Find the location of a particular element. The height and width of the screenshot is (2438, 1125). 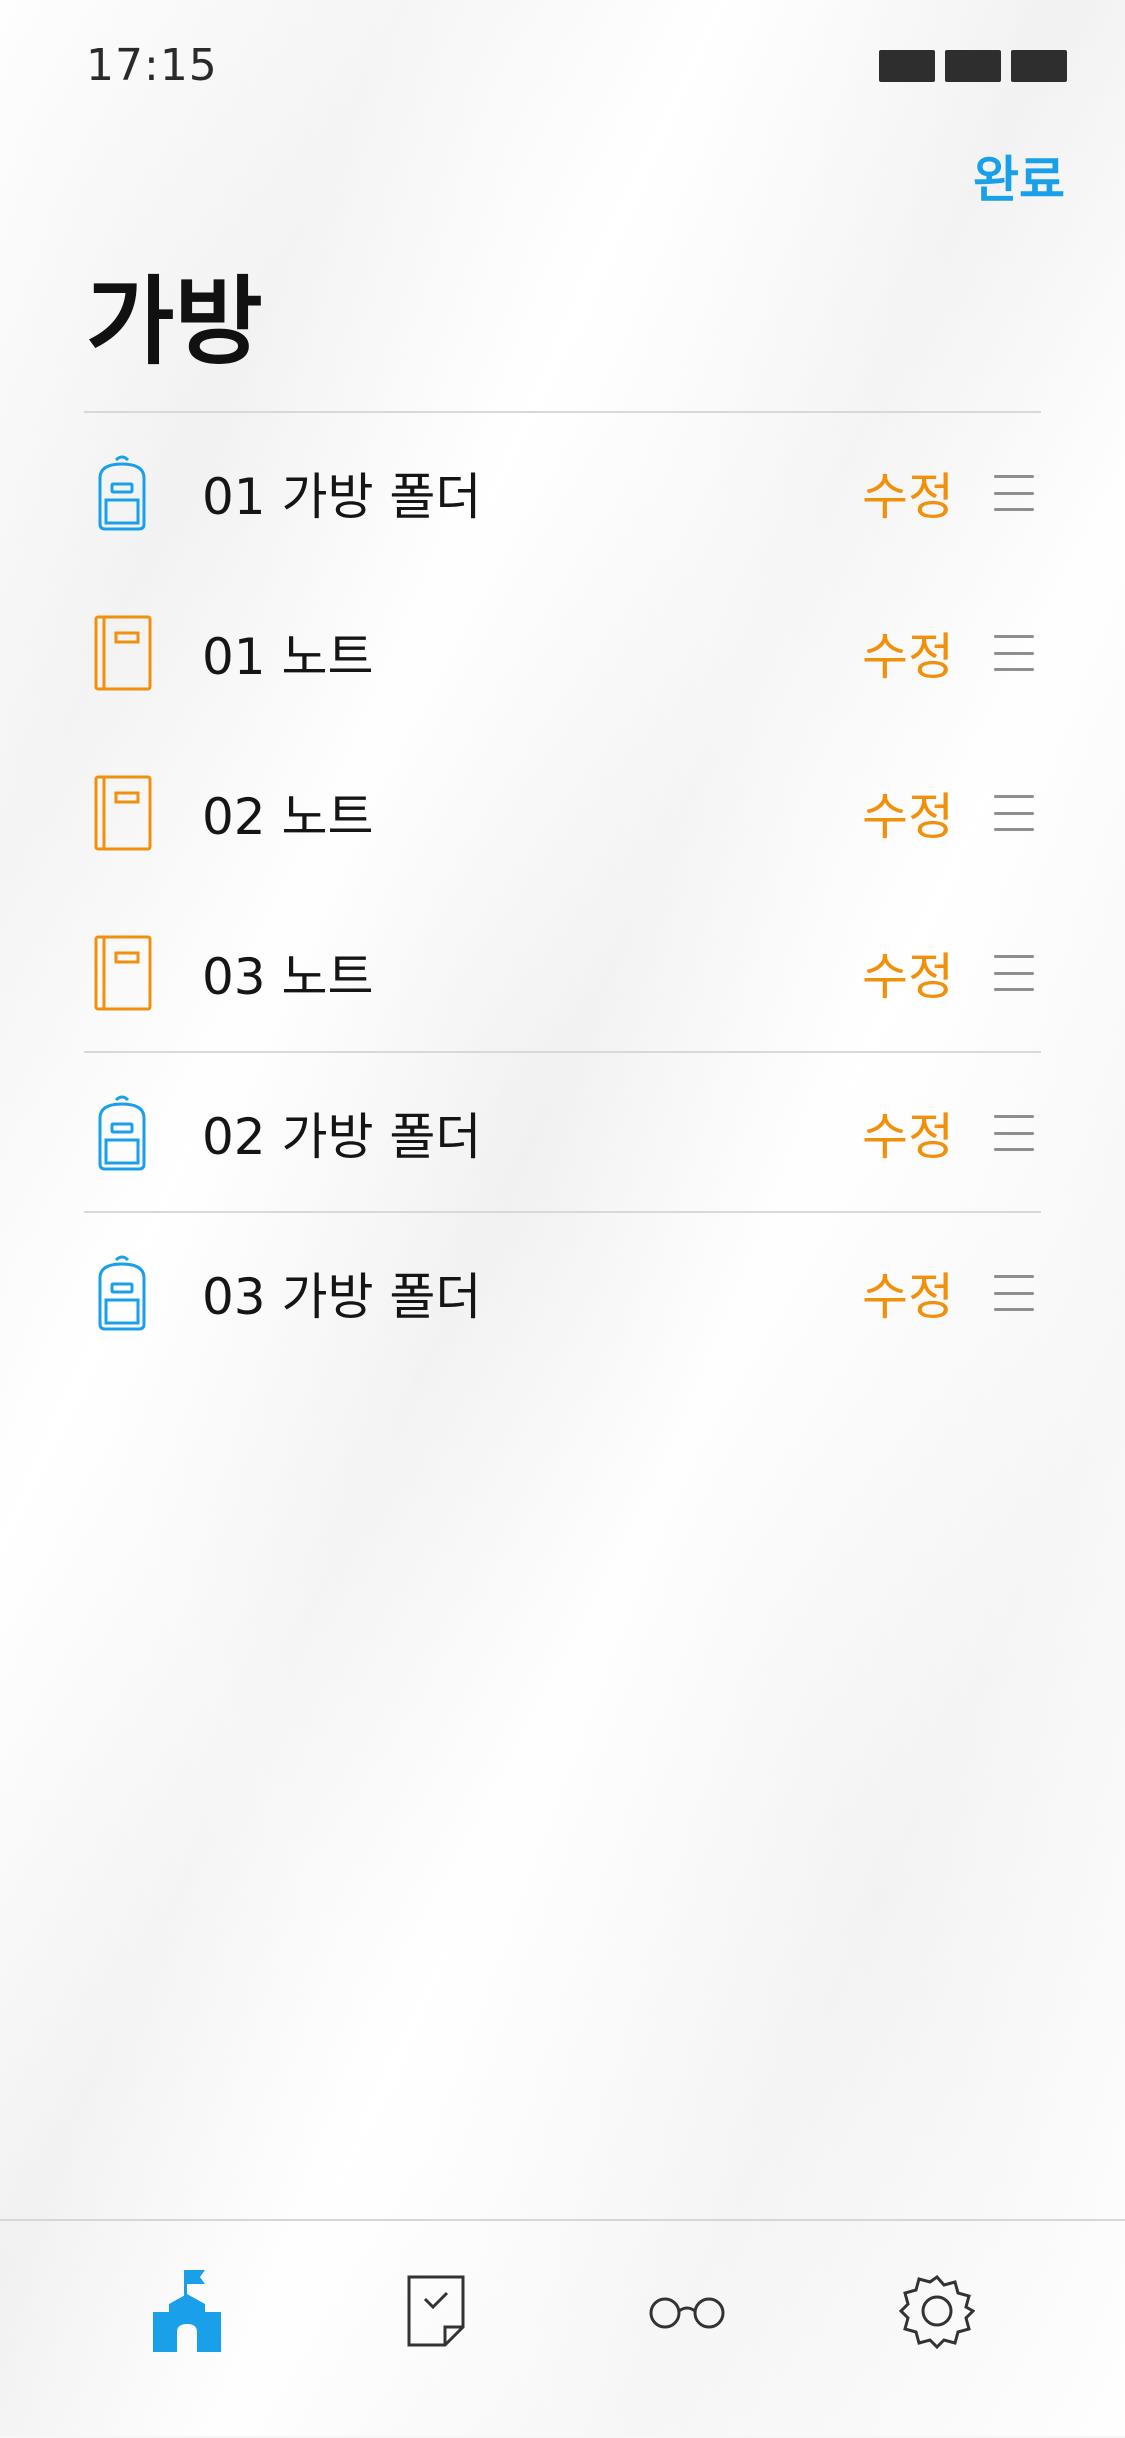

school-icon is located at coordinates (187, 2311).